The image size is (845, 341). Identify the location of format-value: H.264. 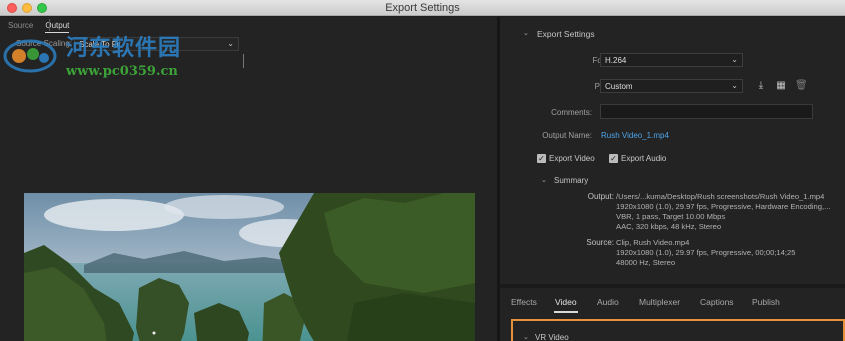
(616, 60).